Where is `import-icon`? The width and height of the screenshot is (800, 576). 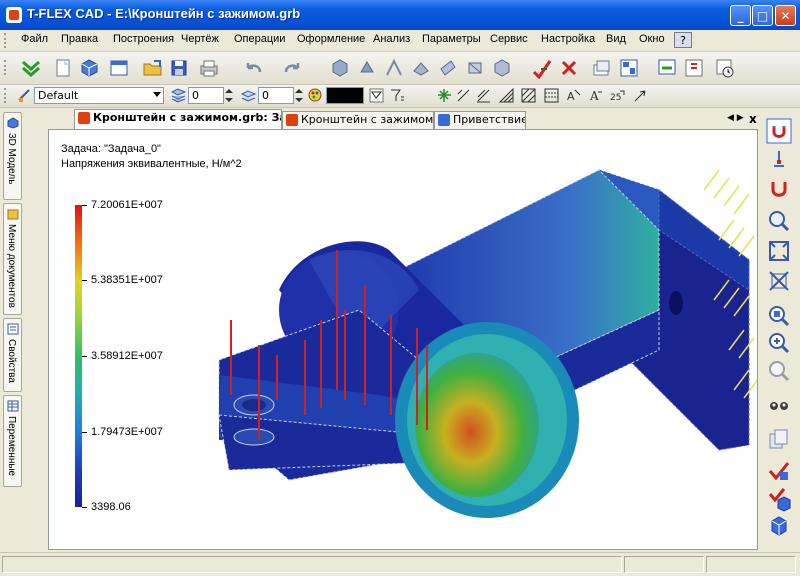
import-icon is located at coordinates (694, 68).